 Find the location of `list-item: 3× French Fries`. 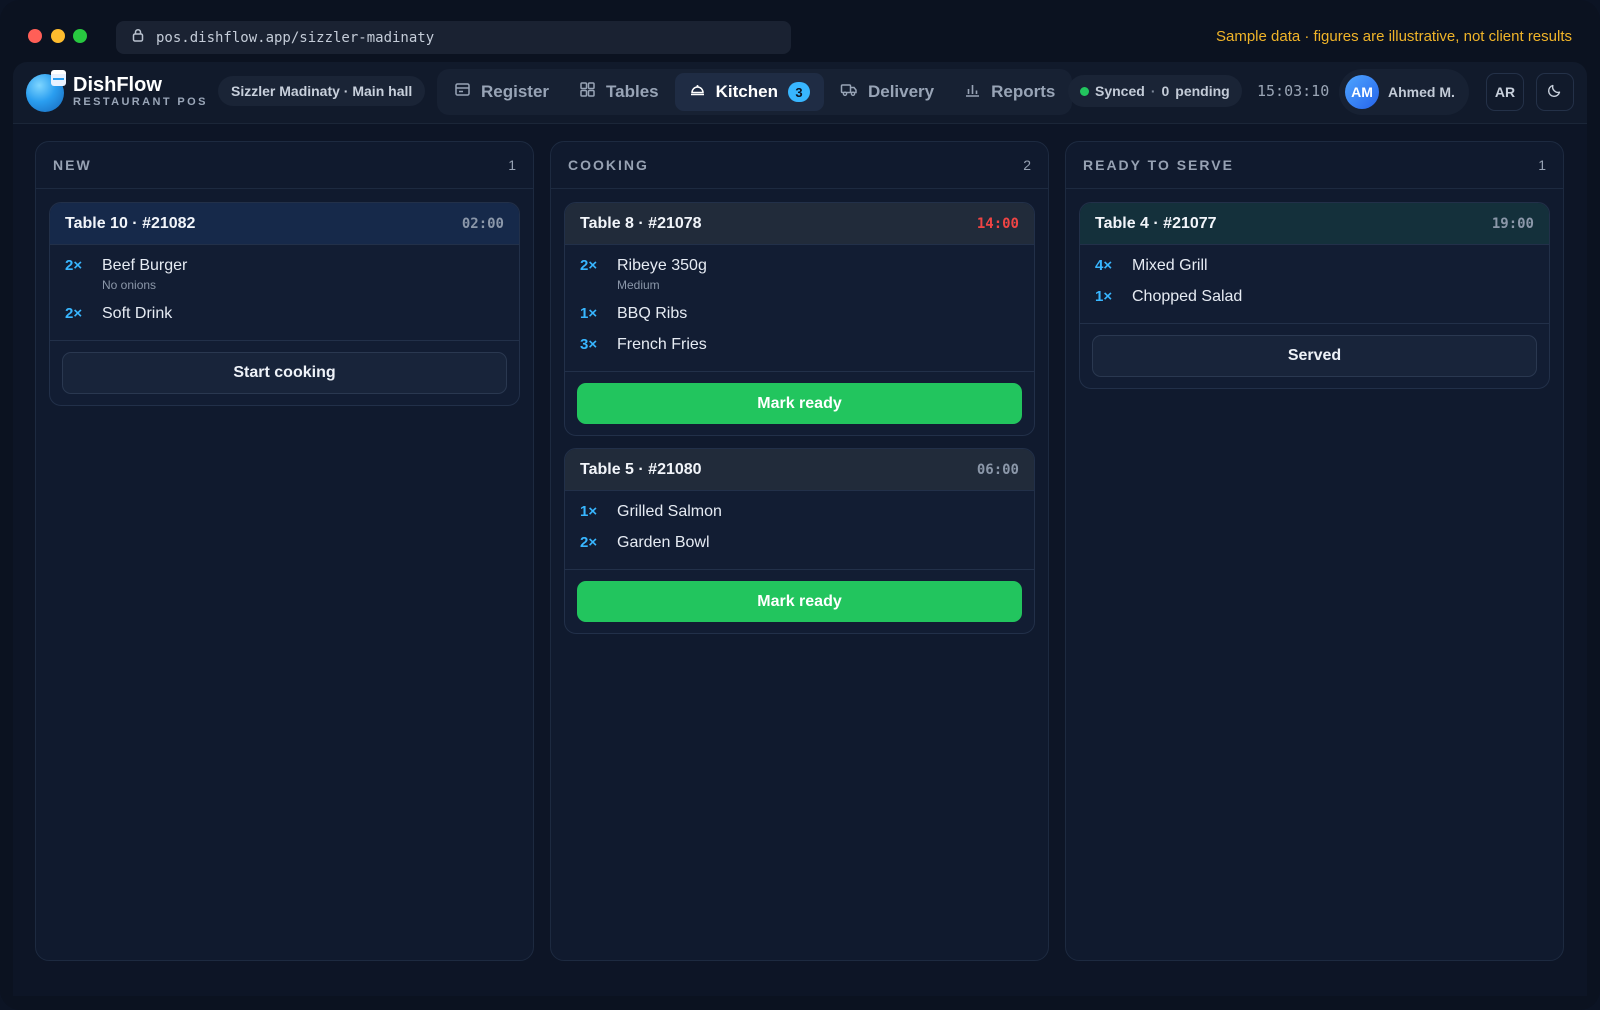

list-item: 3× French Fries is located at coordinates (799, 345).